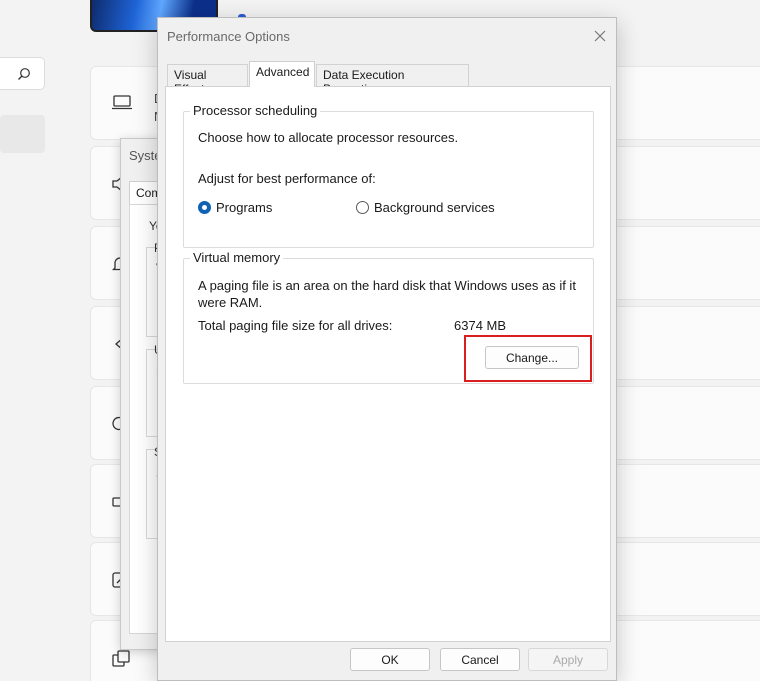 Image resolution: width=760 pixels, height=681 pixels. I want to click on apply-button: Apply, so click(568, 659).